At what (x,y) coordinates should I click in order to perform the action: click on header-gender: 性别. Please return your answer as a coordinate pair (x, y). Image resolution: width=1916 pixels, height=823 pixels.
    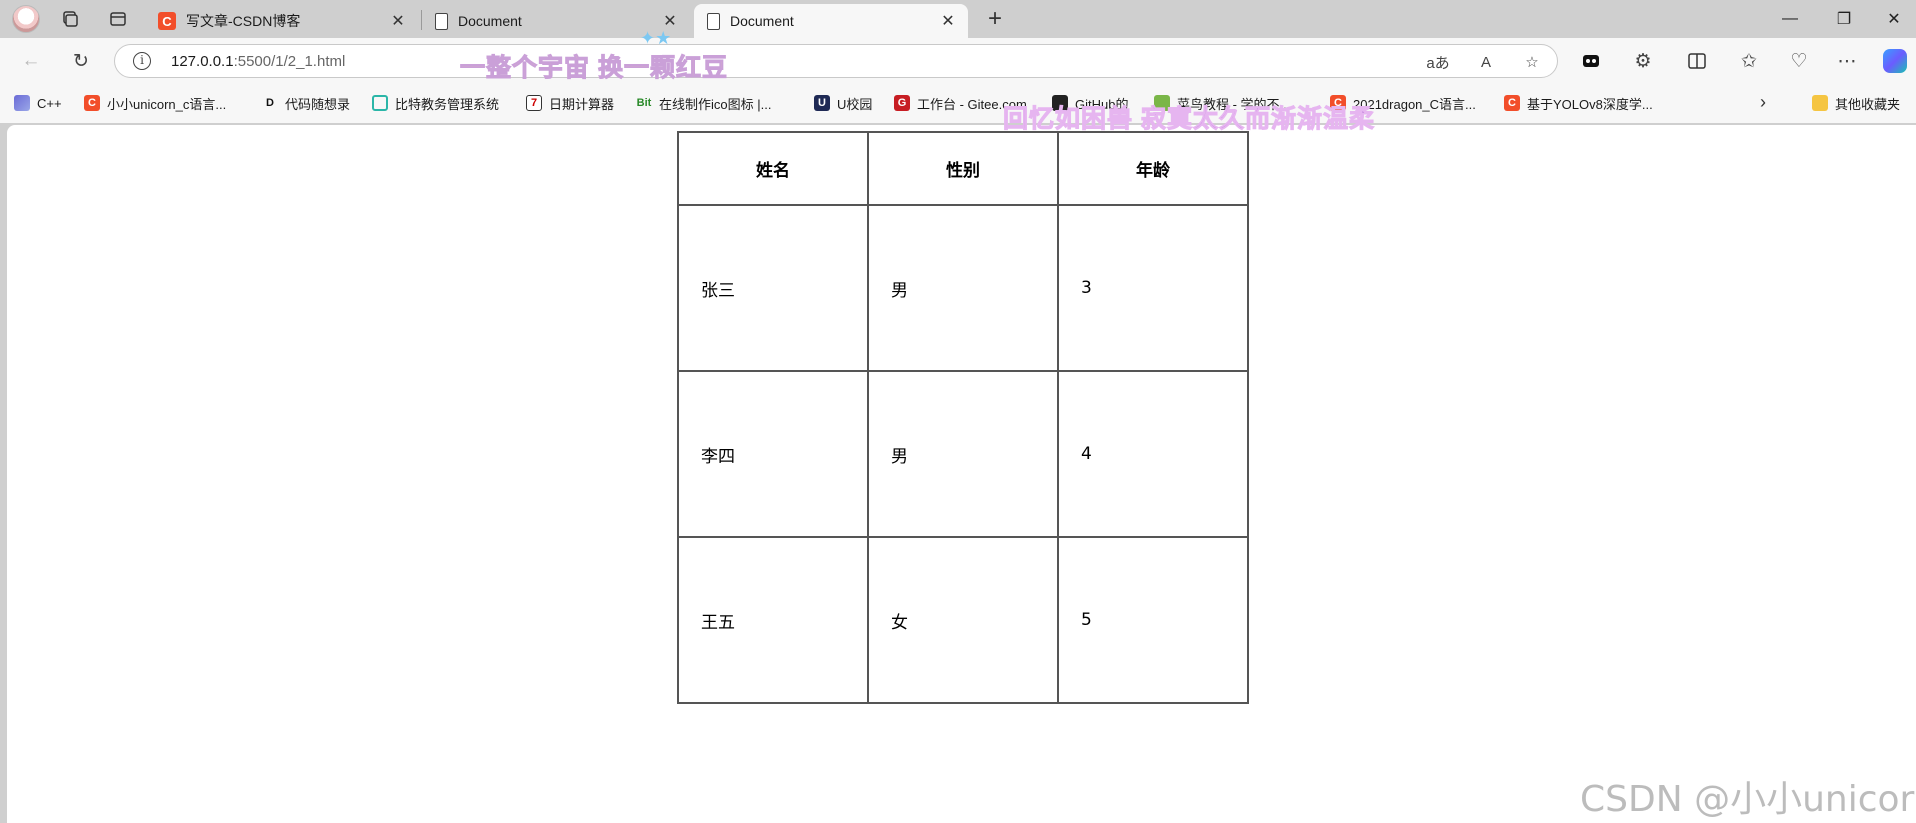
    Looking at the image, I should click on (963, 168).